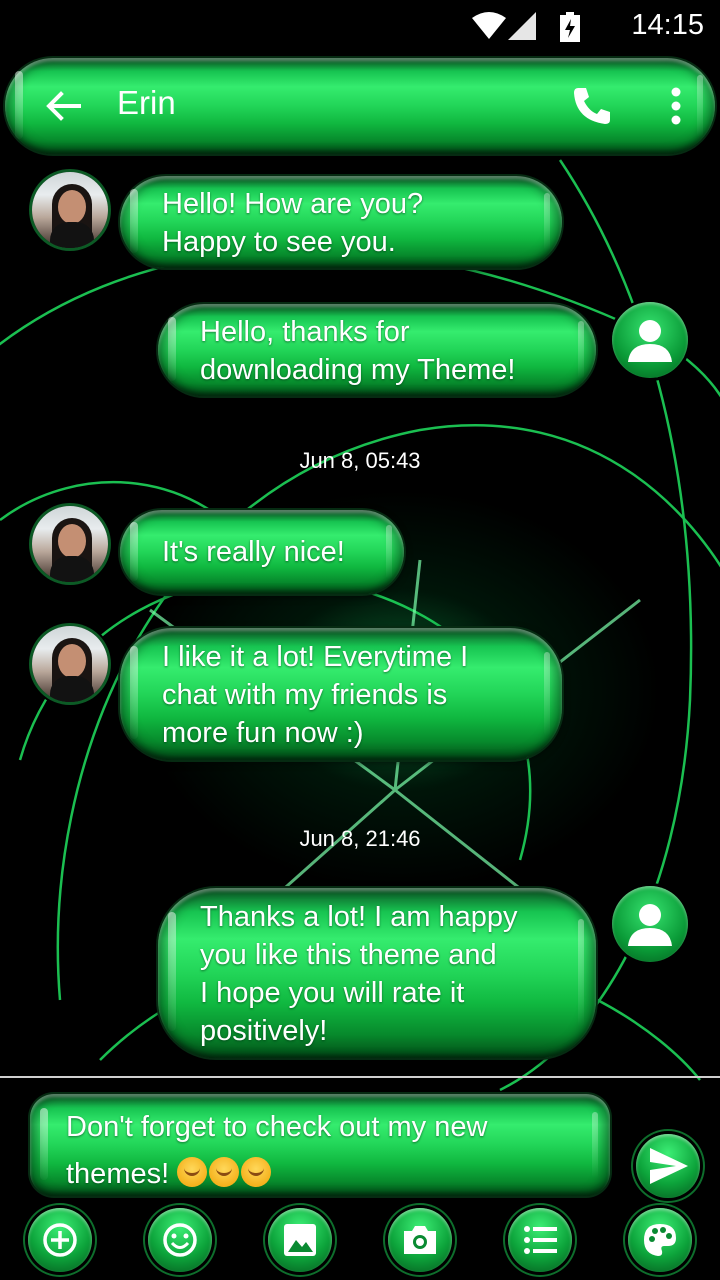  What do you see at coordinates (146, 102) in the screenshot?
I see `conversation-title: Erin` at bounding box center [146, 102].